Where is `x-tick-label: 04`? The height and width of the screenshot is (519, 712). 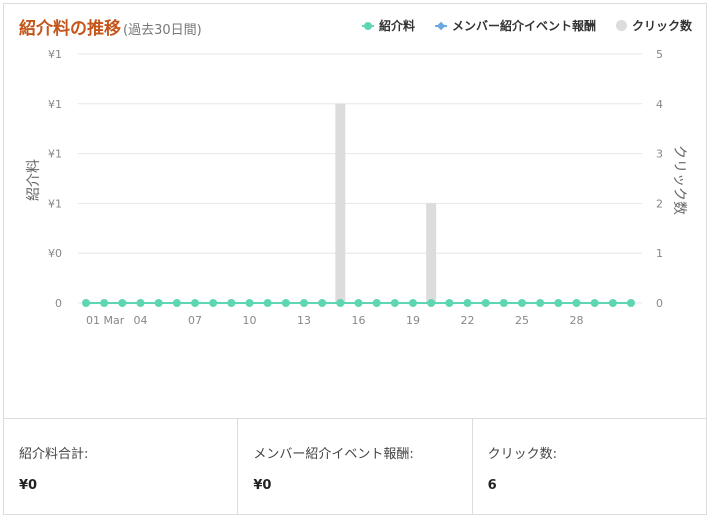
x-tick-label: 04 is located at coordinates (141, 320).